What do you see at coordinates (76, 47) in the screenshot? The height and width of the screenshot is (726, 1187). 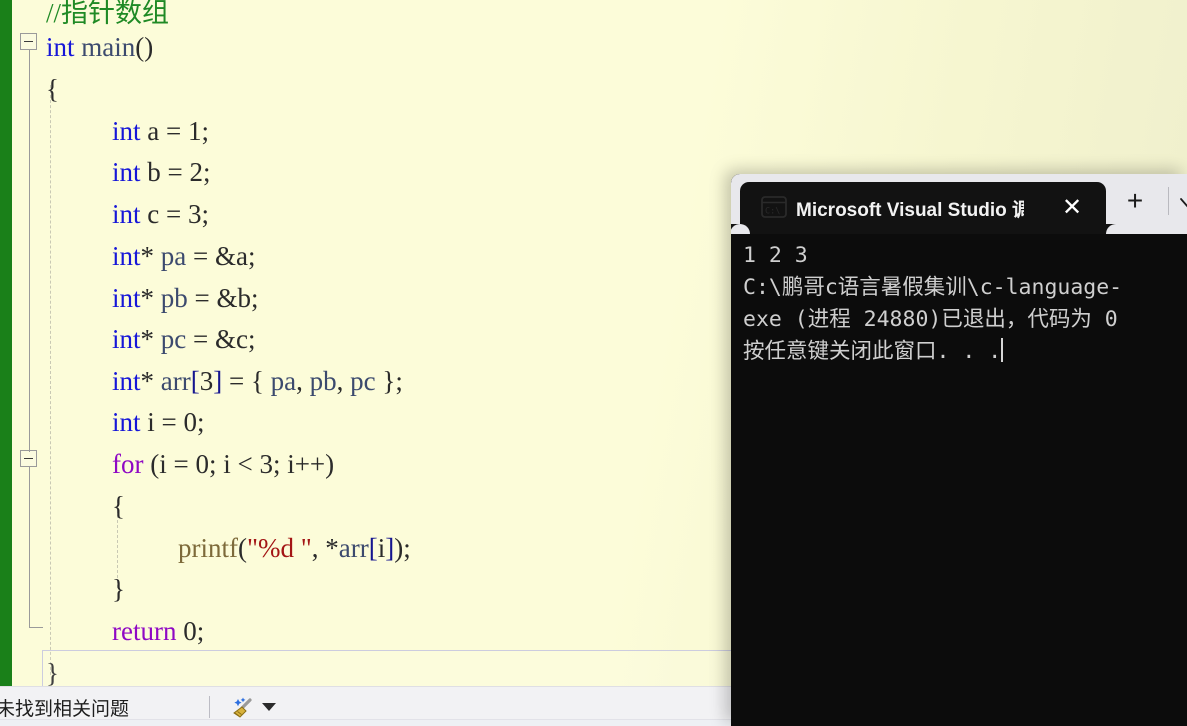 I see `code-line: int main()` at bounding box center [76, 47].